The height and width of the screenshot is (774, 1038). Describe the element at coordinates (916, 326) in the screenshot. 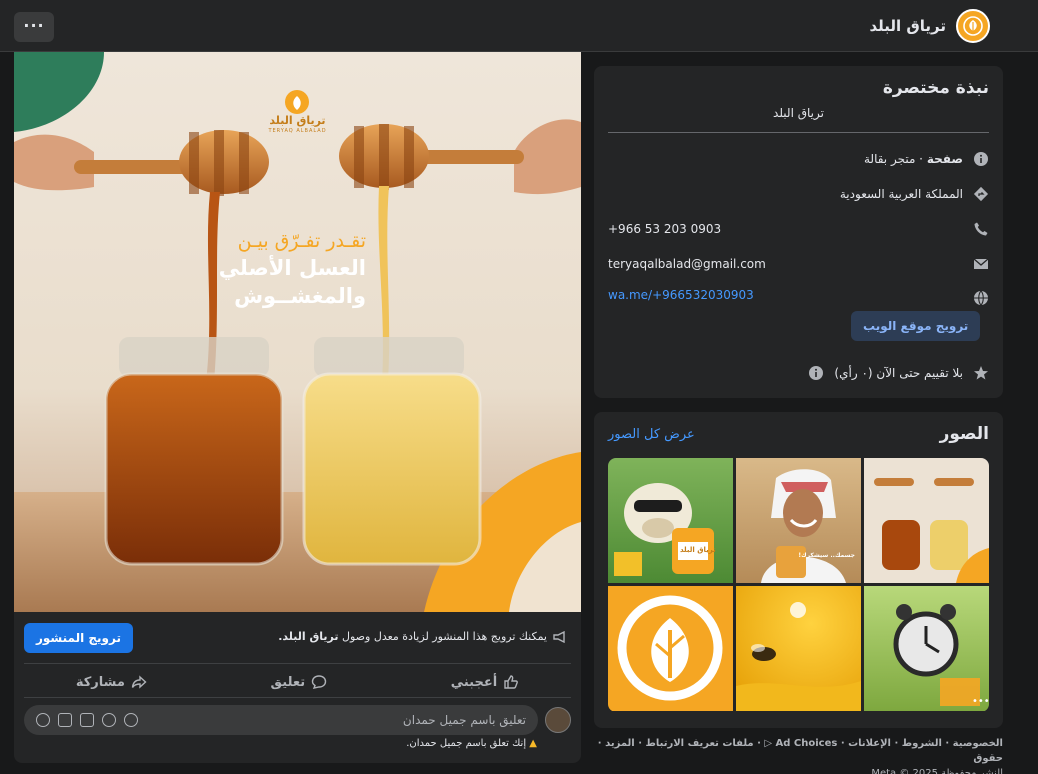

I see `promote-website-button: ترويج موقع الويب` at that location.